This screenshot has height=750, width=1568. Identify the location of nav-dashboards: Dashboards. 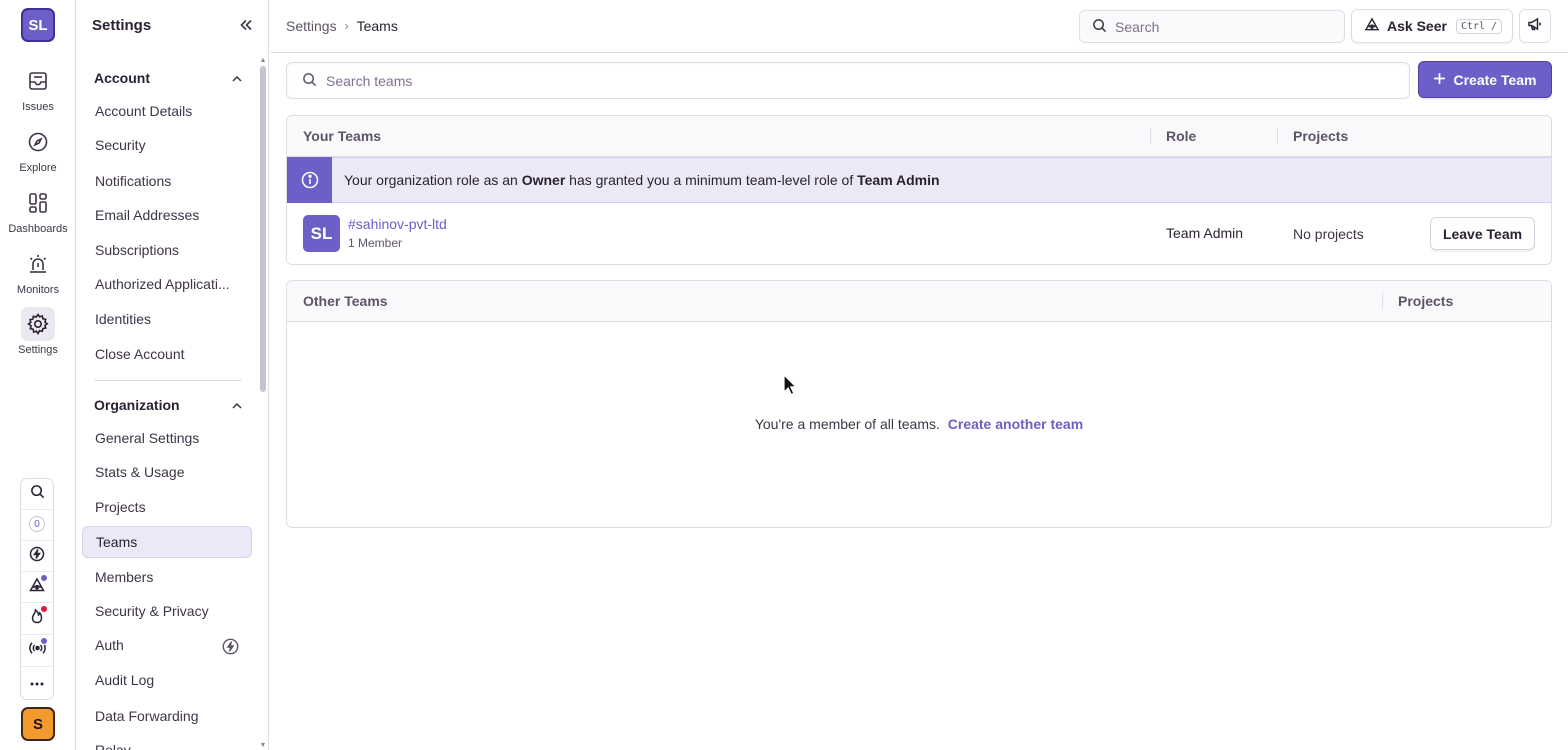
(38, 210).